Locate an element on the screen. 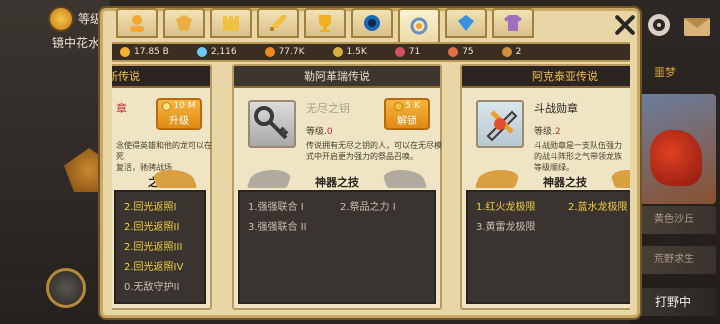 Image resolution: width=720 pixels, height=324 pixels. tab-gem is located at coordinates (466, 23).